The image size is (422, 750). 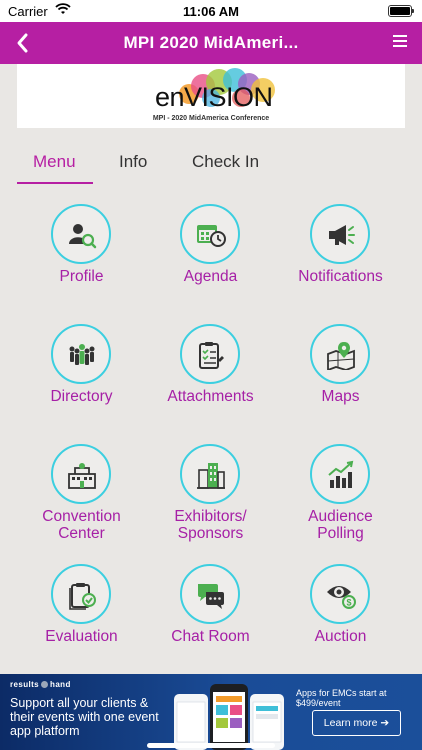 I want to click on office-buildings-icon, so click(x=210, y=474).